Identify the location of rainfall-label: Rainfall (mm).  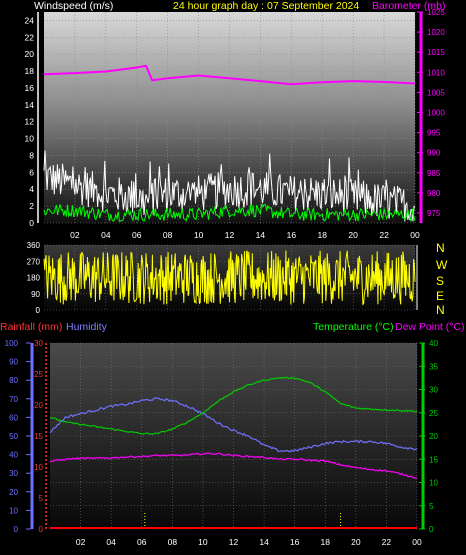
(31, 327).